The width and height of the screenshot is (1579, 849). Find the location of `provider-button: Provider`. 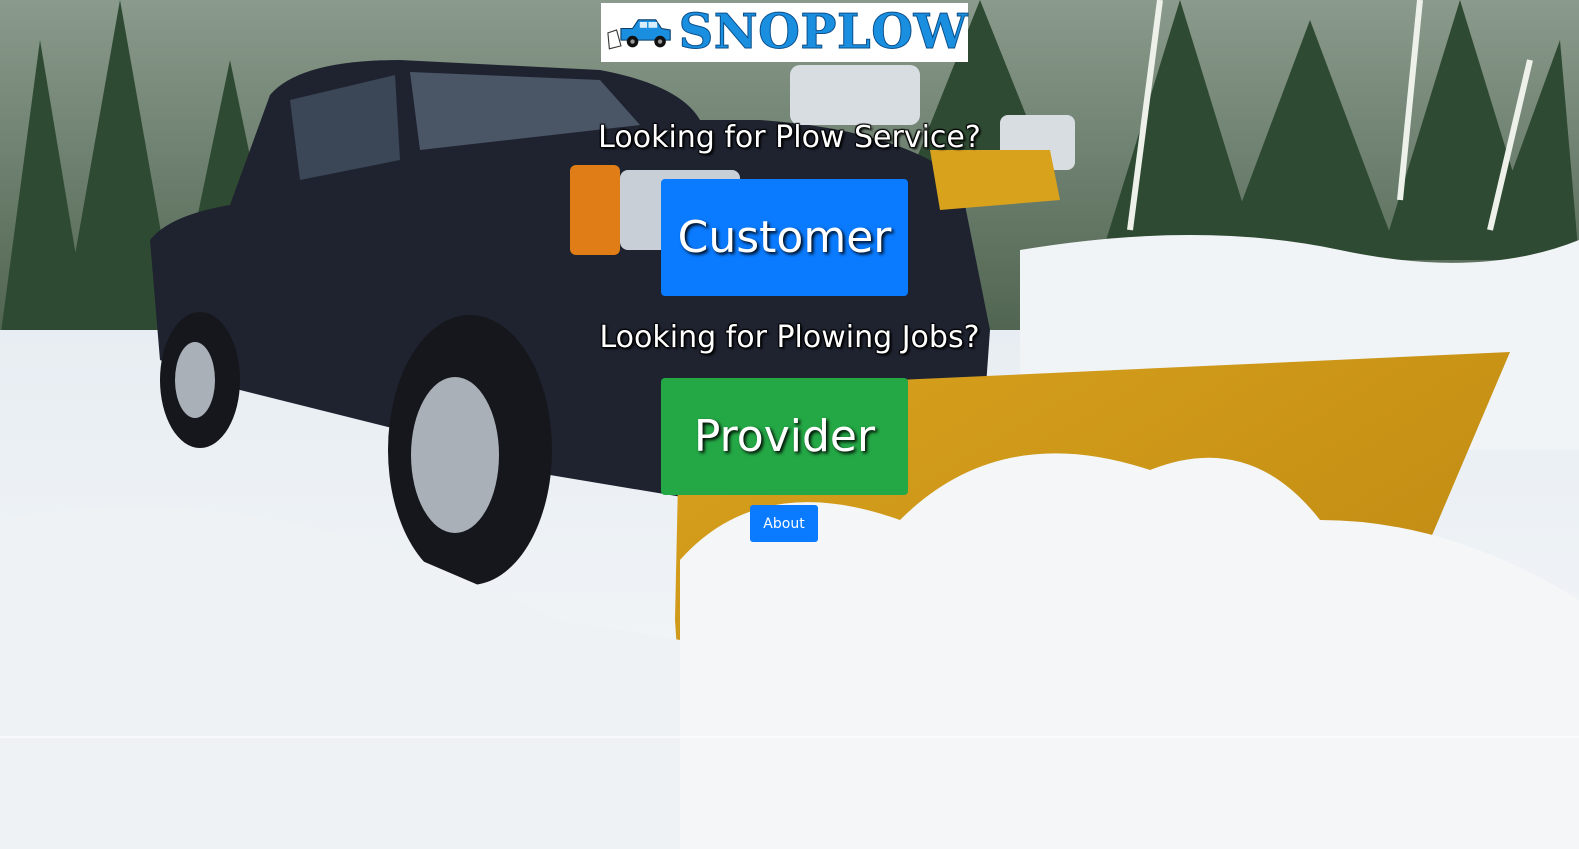

provider-button: Provider is located at coordinates (784, 436).